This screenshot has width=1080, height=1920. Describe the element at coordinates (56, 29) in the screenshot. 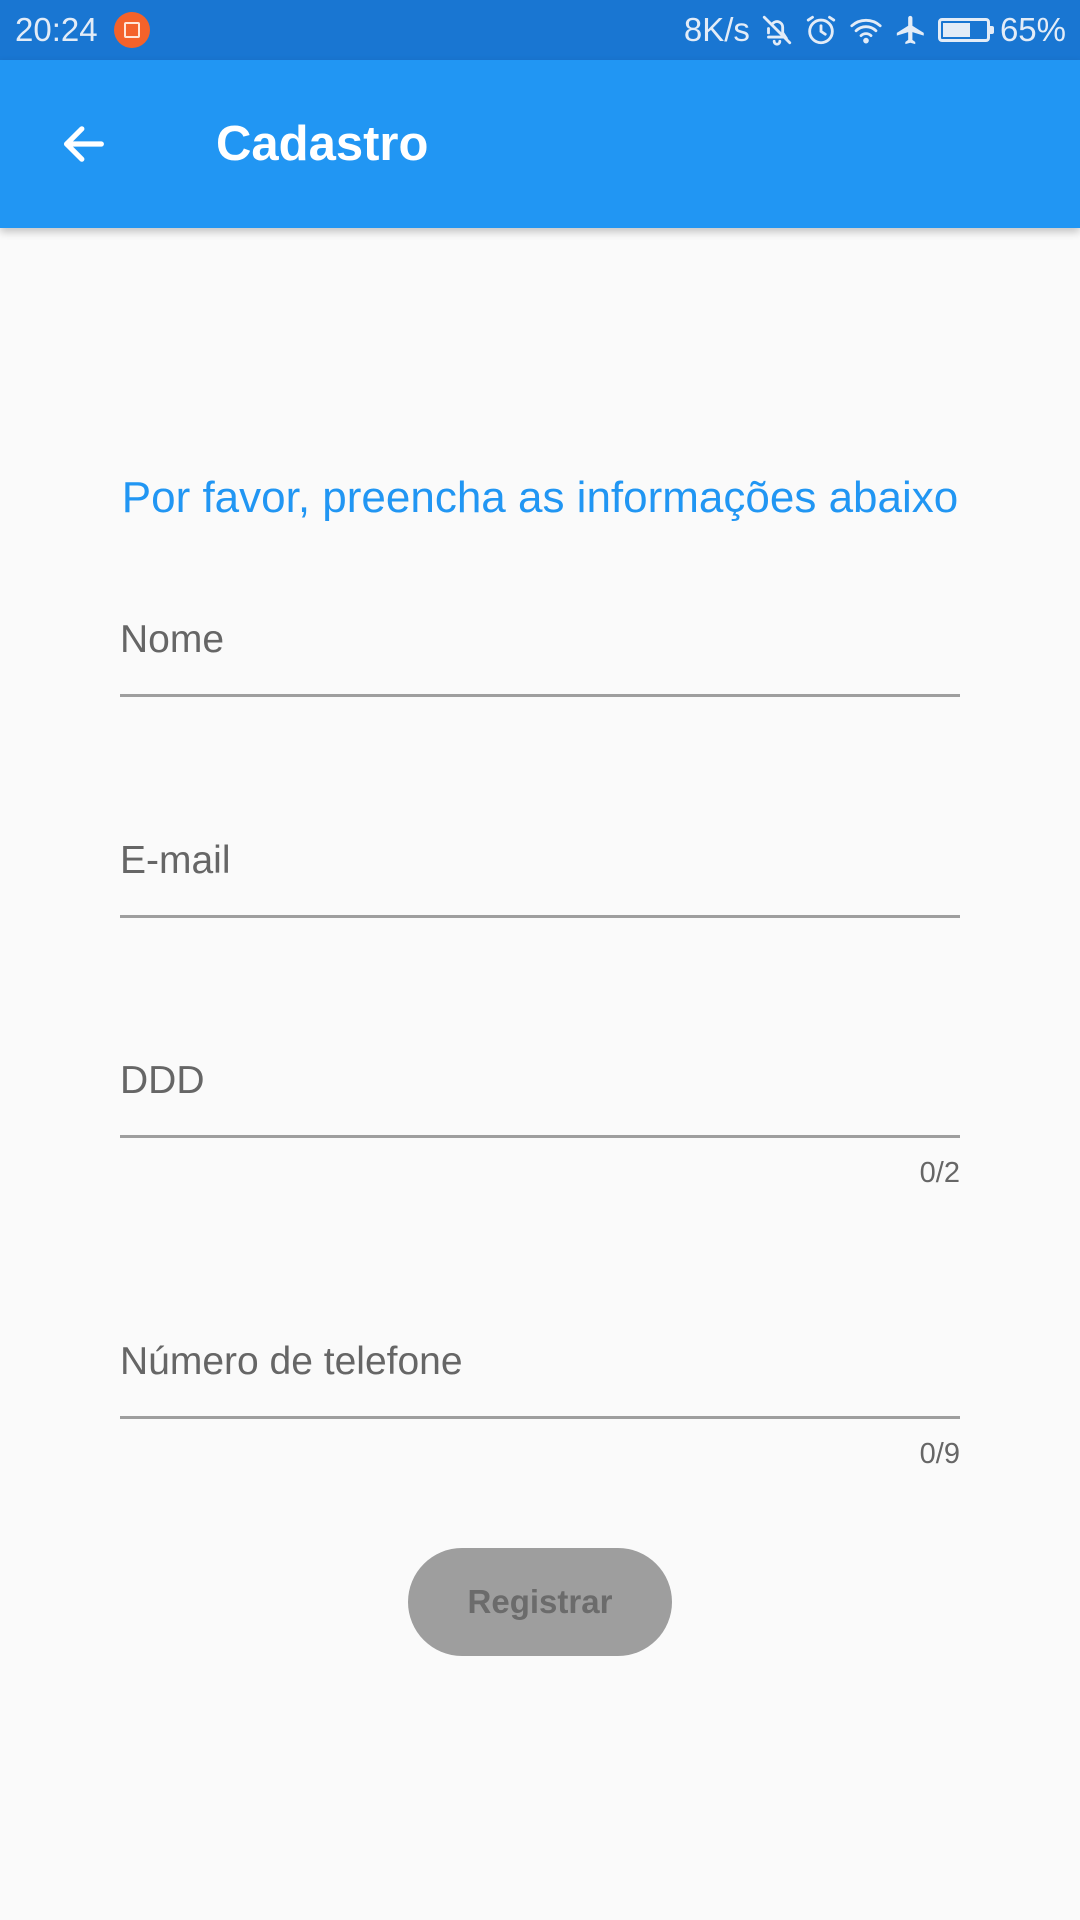

I see `status-time: 20:24` at that location.